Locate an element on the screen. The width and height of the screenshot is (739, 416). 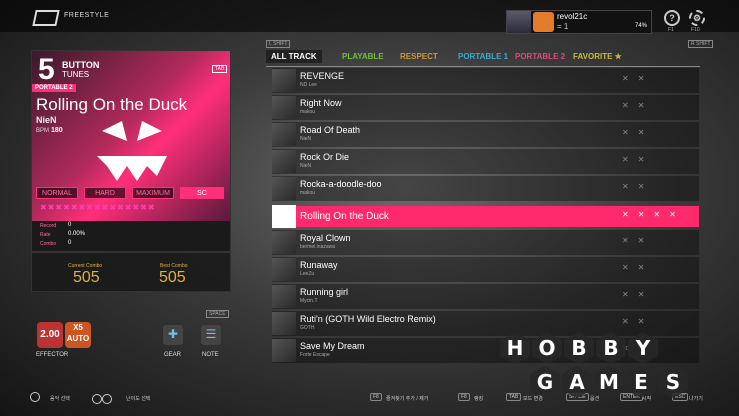
tab-divider is located at coordinates (483, 66).